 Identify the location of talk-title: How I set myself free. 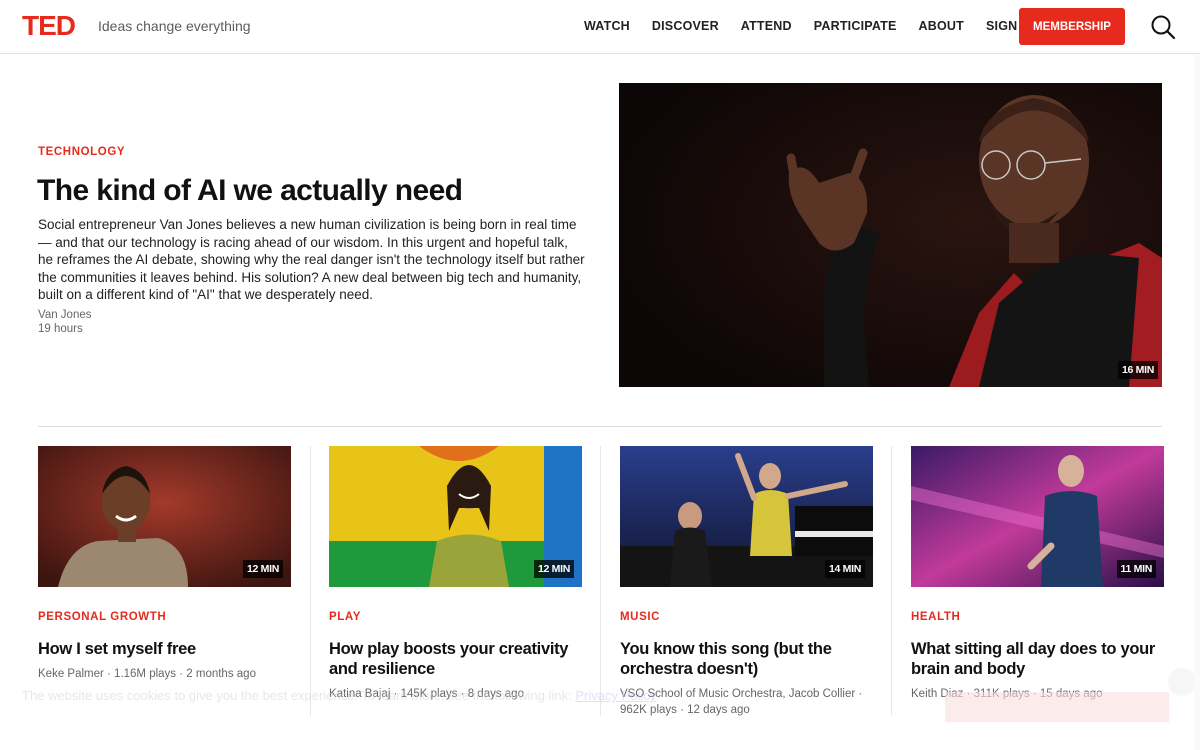
(164, 649).